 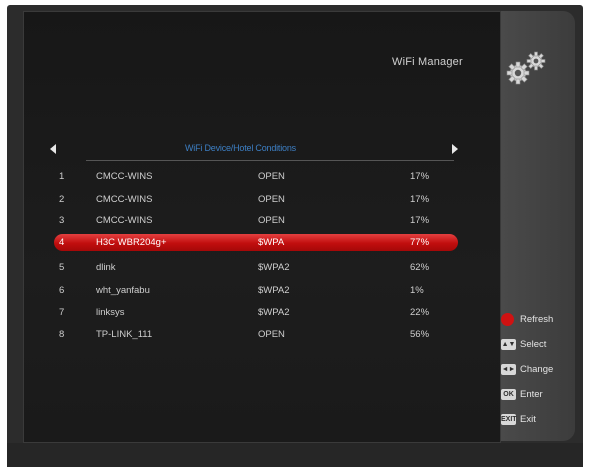 What do you see at coordinates (420, 267) in the screenshot?
I see `row-signal: 62%` at bounding box center [420, 267].